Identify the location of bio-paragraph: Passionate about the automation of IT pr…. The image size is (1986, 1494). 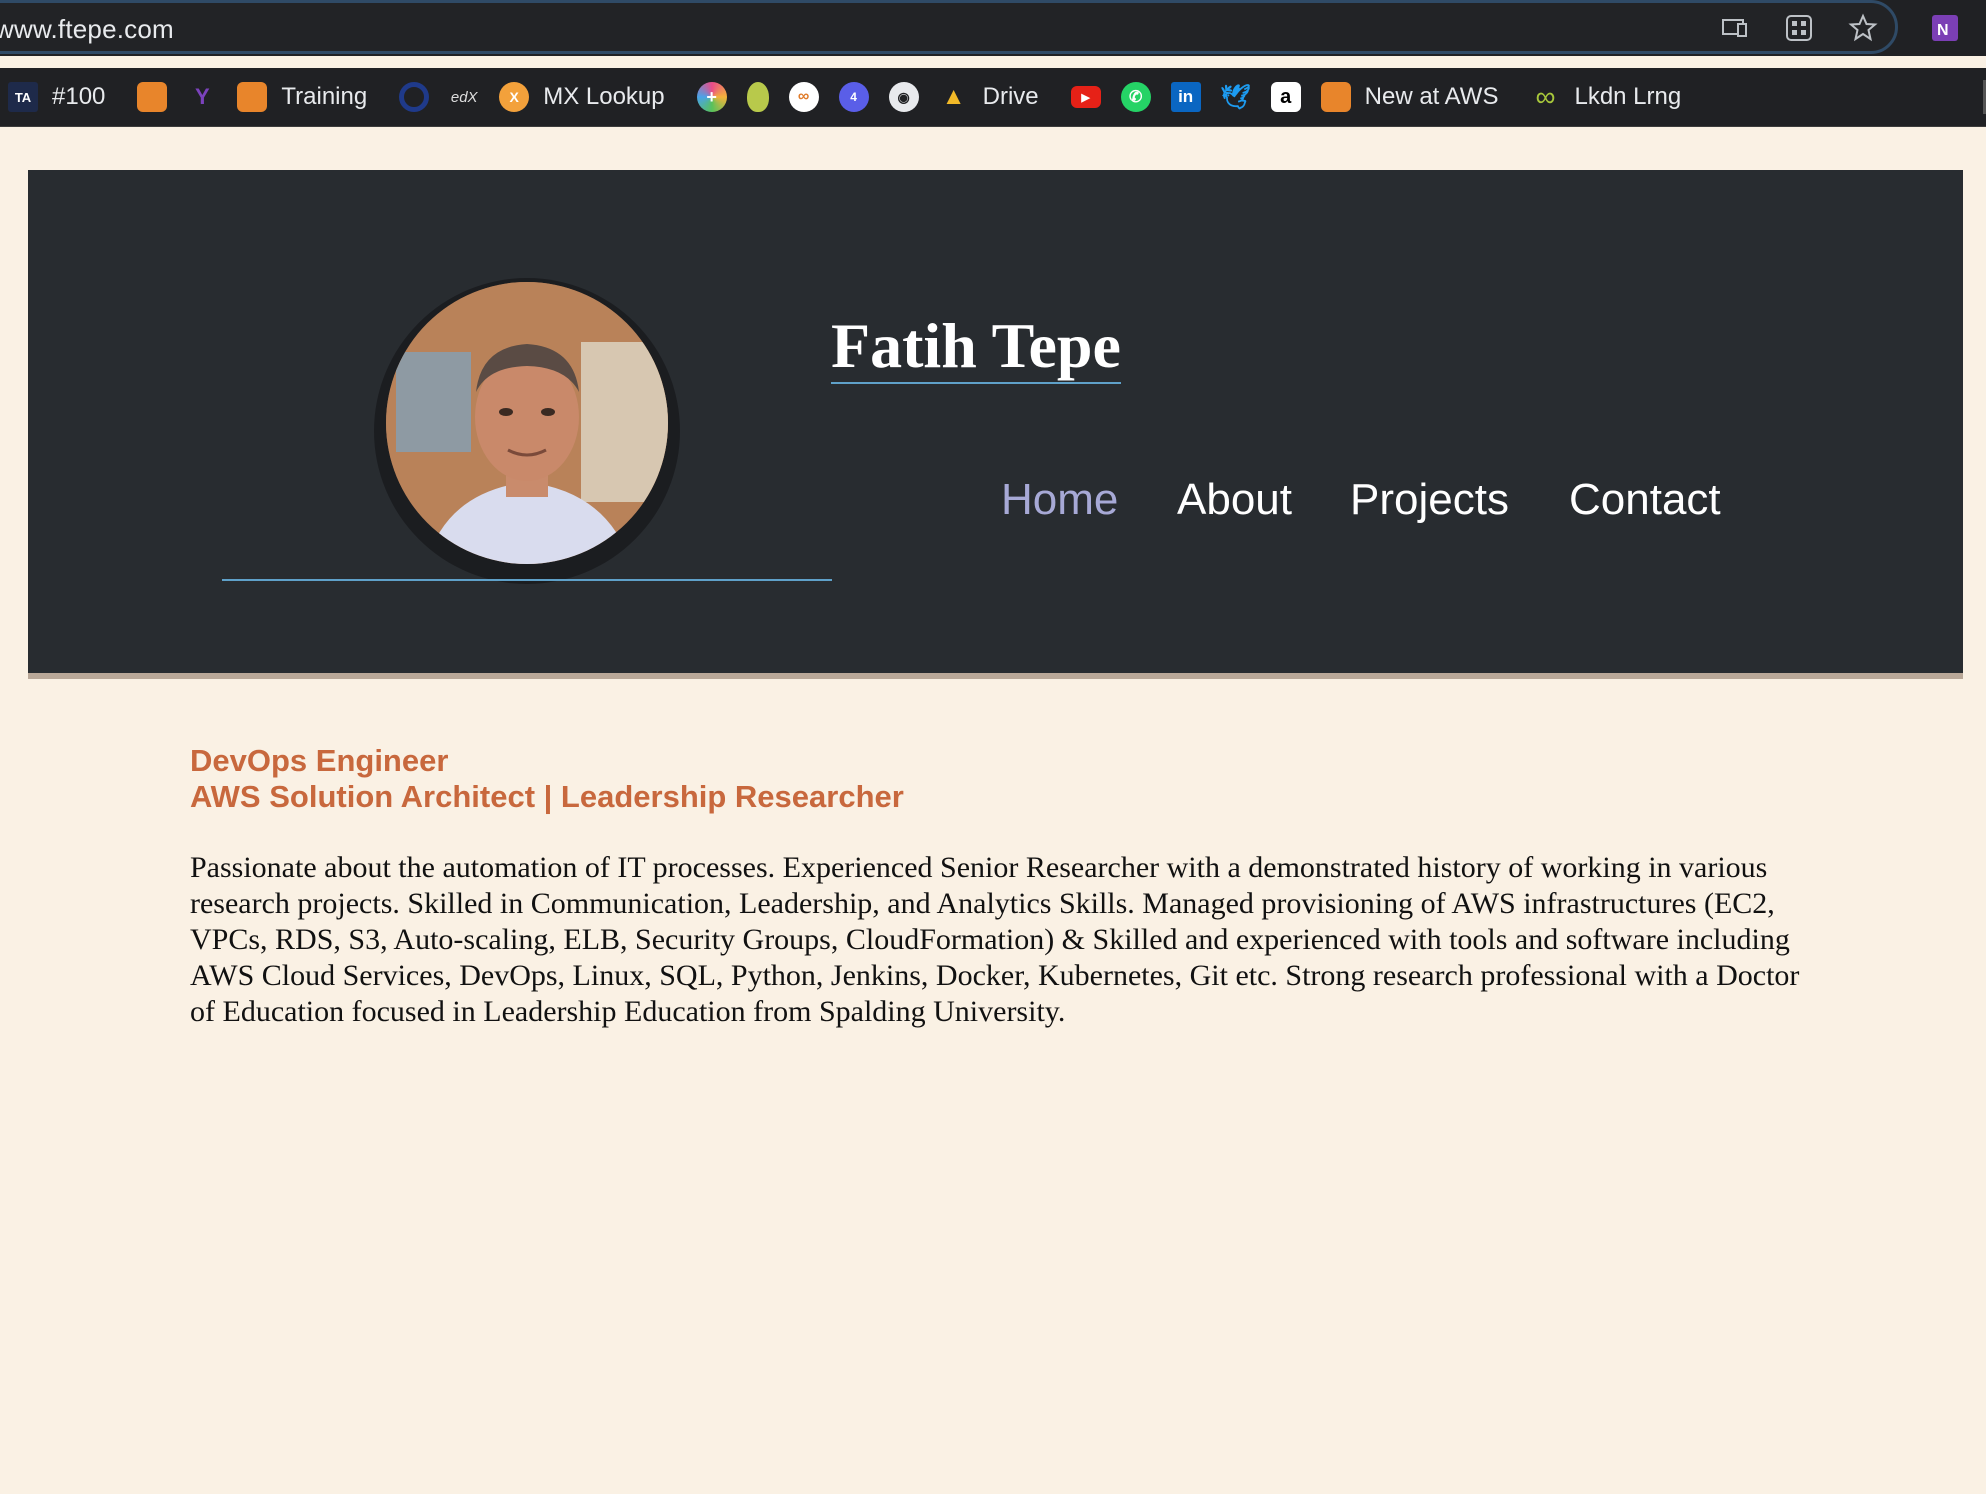
(995, 939).